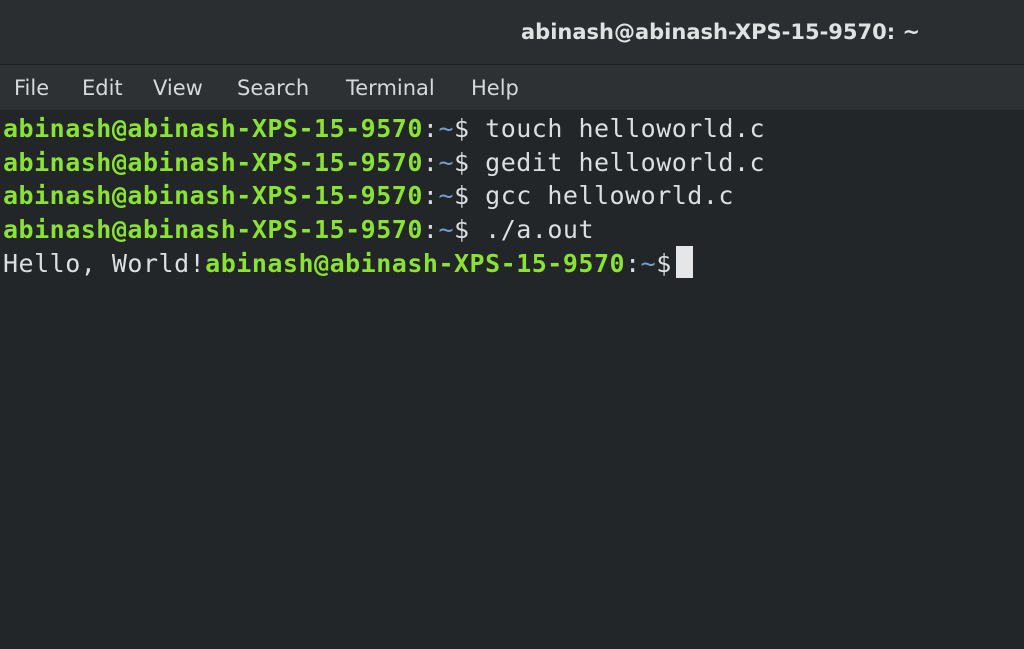 The height and width of the screenshot is (649, 1024). Describe the element at coordinates (625, 128) in the screenshot. I see `command-text: touch helloworld.c` at that location.